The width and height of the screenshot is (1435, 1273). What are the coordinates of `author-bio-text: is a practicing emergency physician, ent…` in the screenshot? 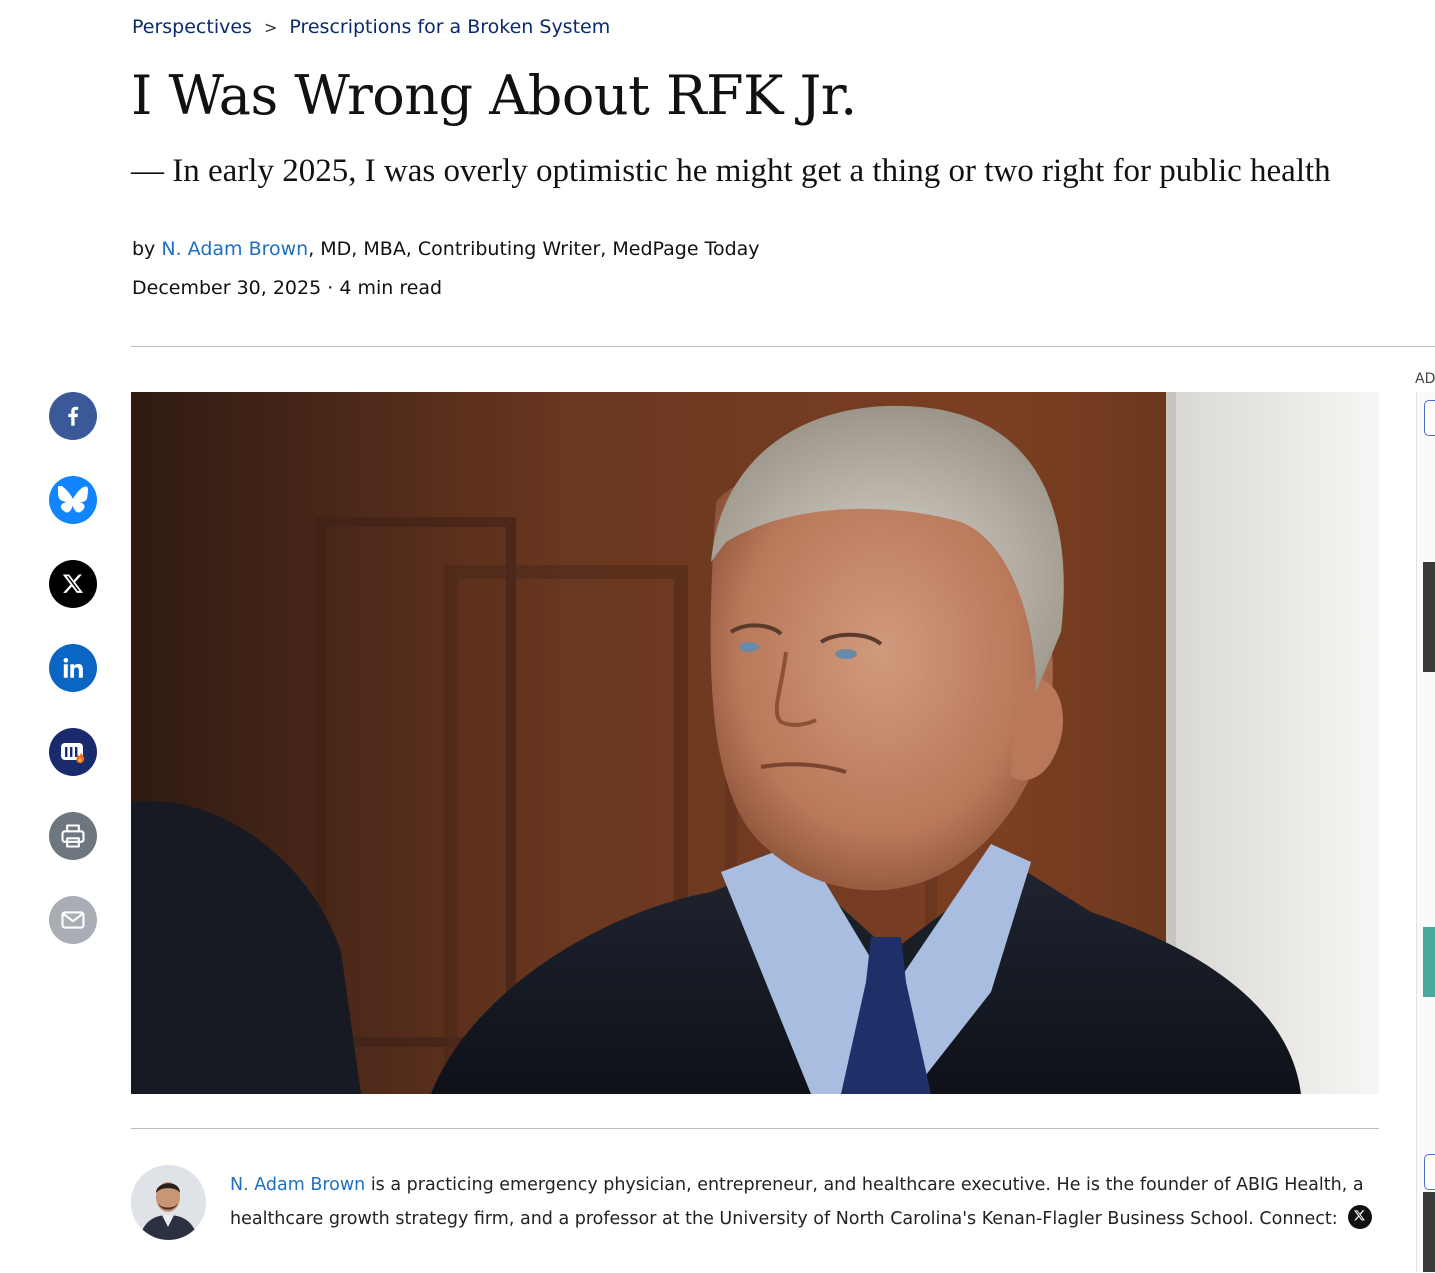 It's located at (797, 1202).